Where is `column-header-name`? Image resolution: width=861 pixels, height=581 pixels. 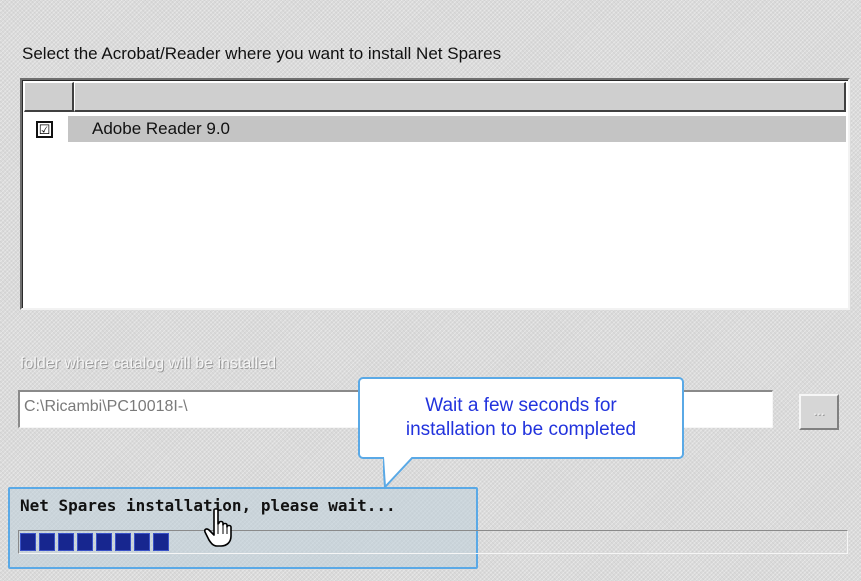 column-header-name is located at coordinates (460, 97).